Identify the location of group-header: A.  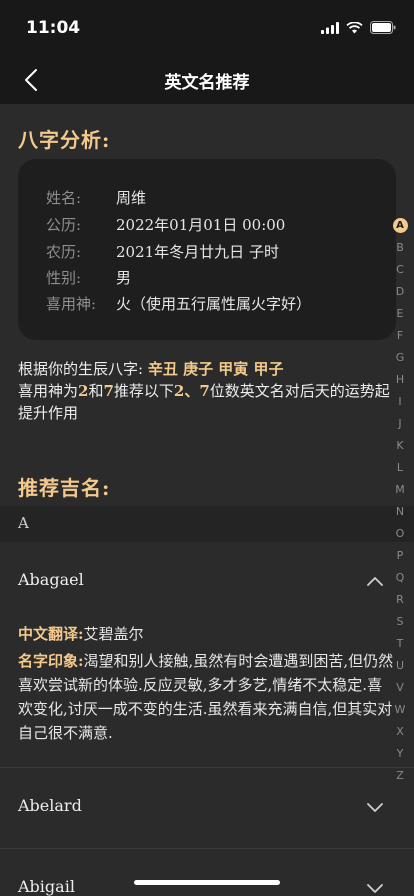
(207, 524).